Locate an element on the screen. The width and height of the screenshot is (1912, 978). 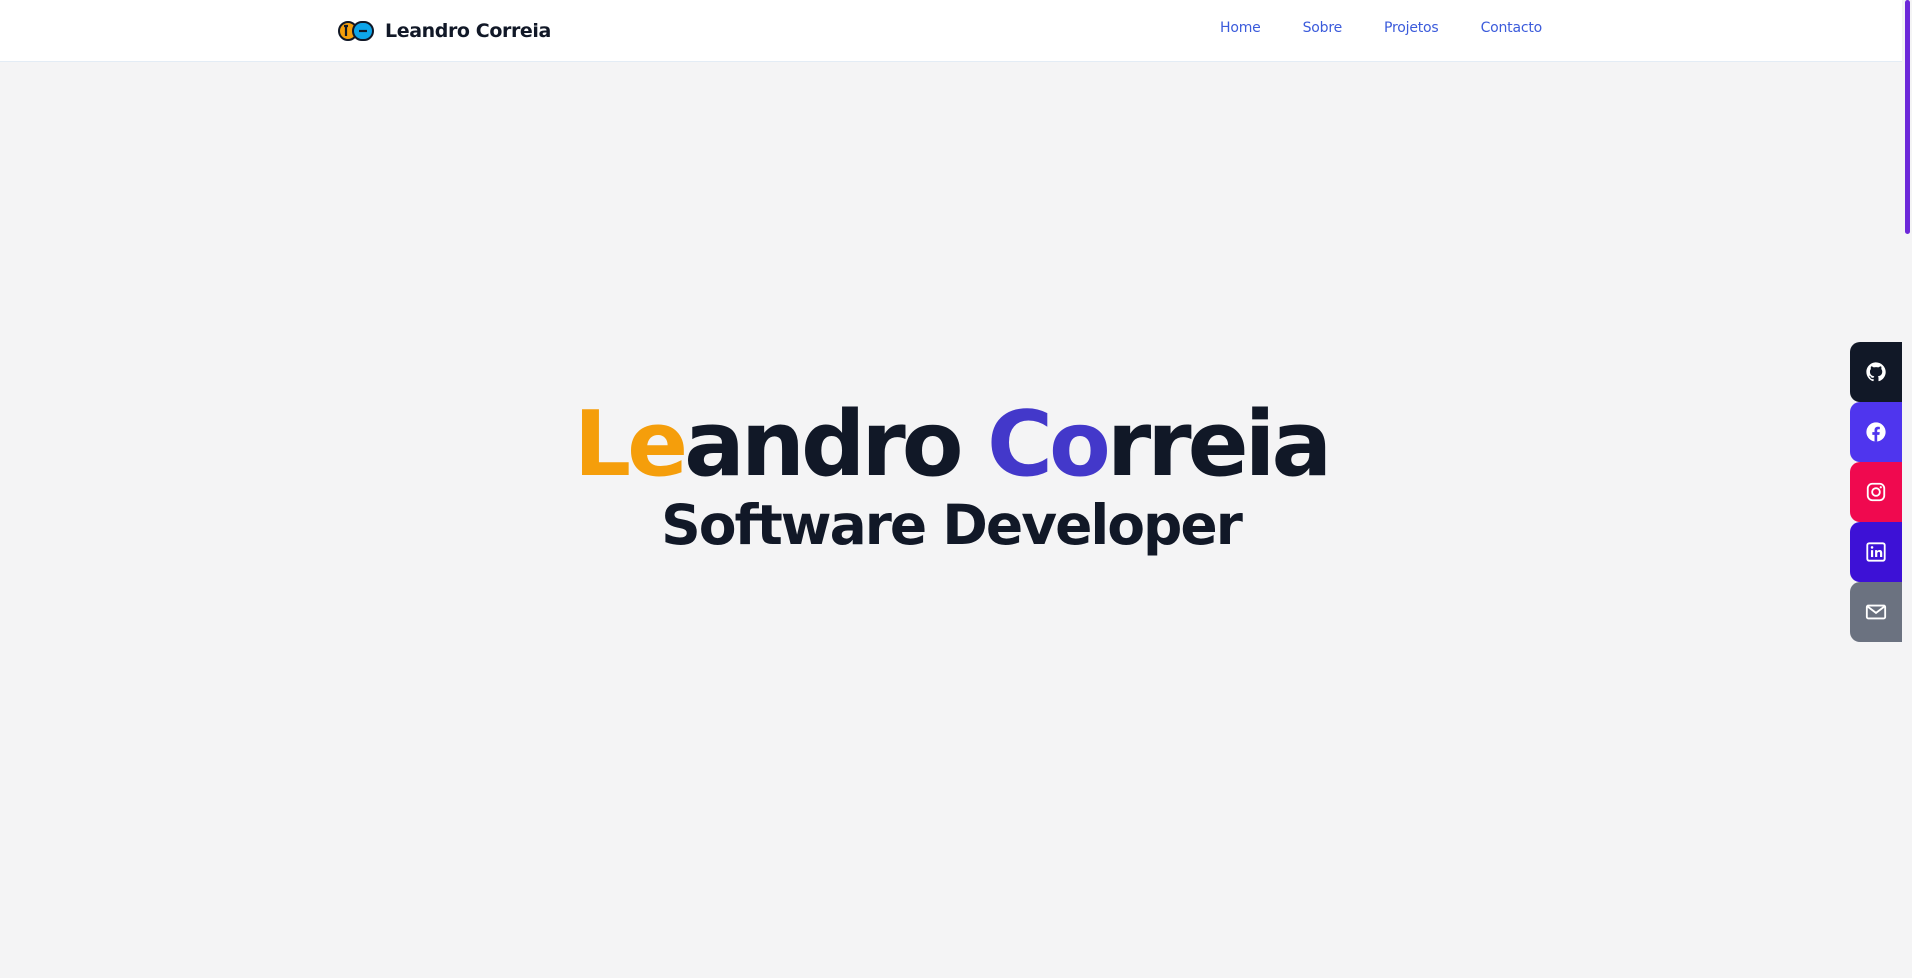
hero-name-last-accent: Co is located at coordinates (1048, 444).